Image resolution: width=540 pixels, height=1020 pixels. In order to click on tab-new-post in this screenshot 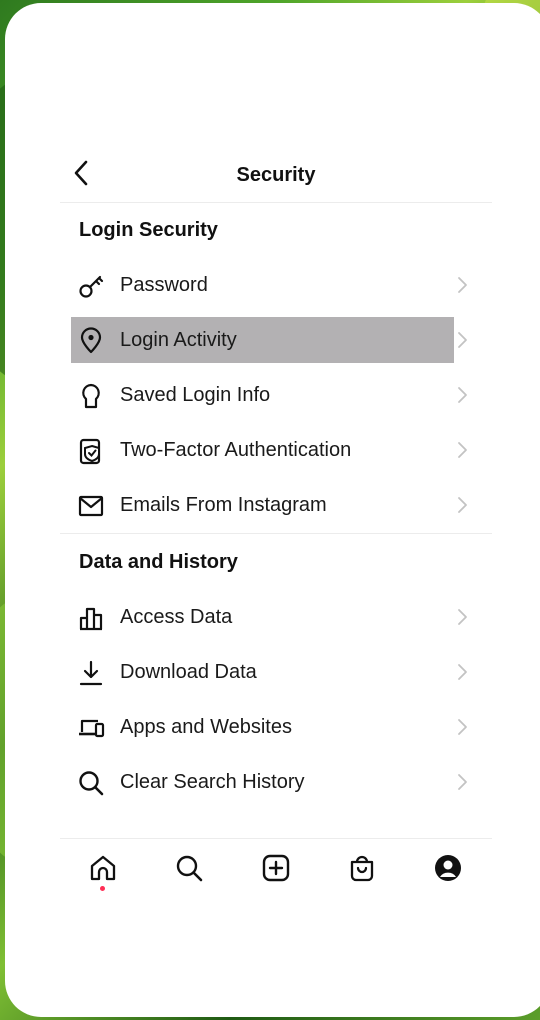, I will do `click(276, 868)`.